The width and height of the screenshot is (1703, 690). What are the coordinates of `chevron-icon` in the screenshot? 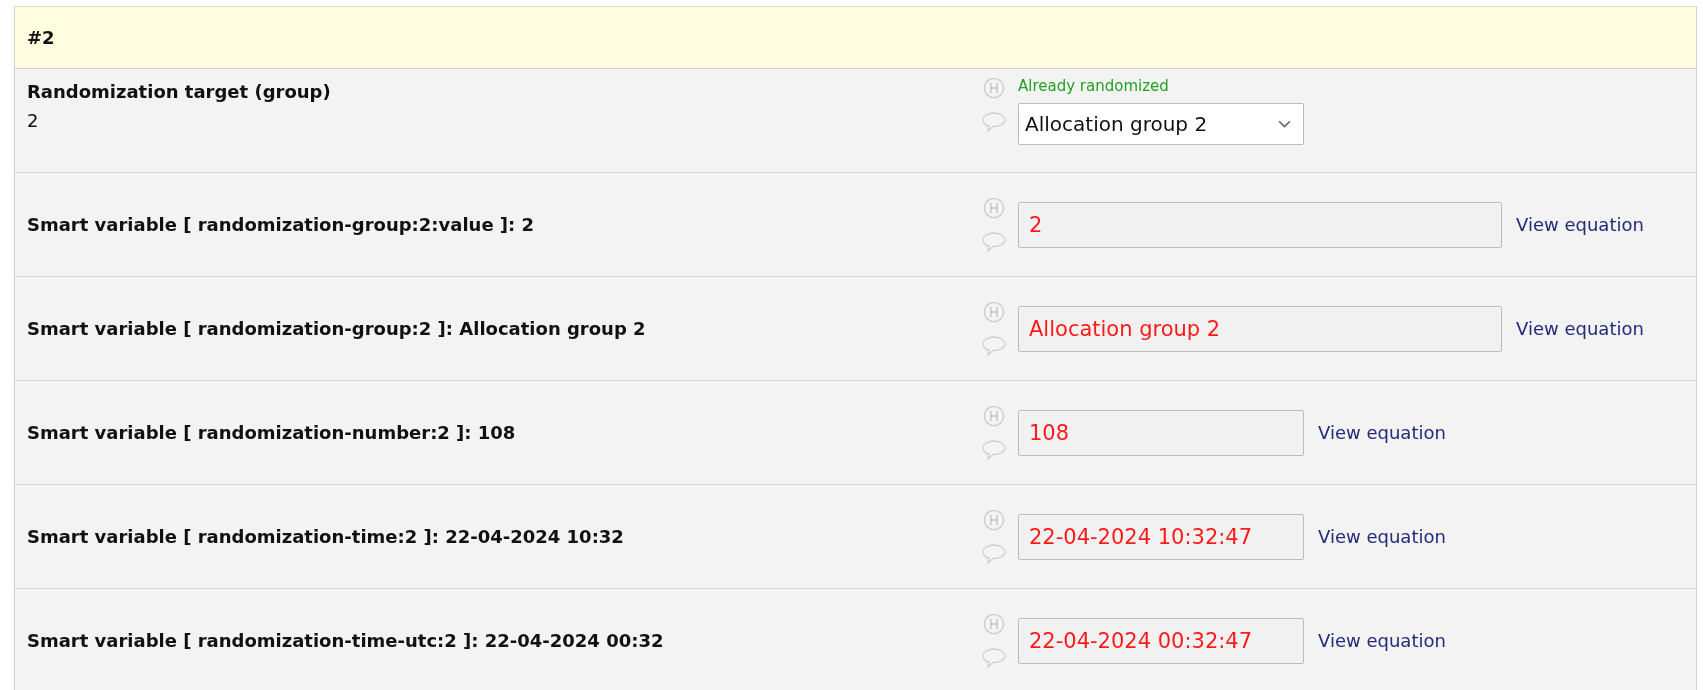 It's located at (1284, 124).